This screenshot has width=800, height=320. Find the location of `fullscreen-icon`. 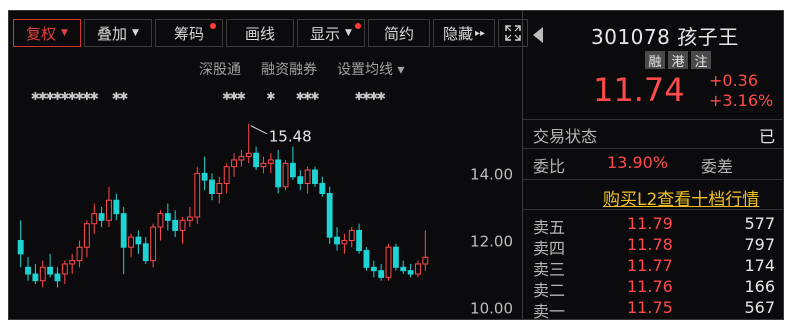

fullscreen-icon is located at coordinates (513, 33).